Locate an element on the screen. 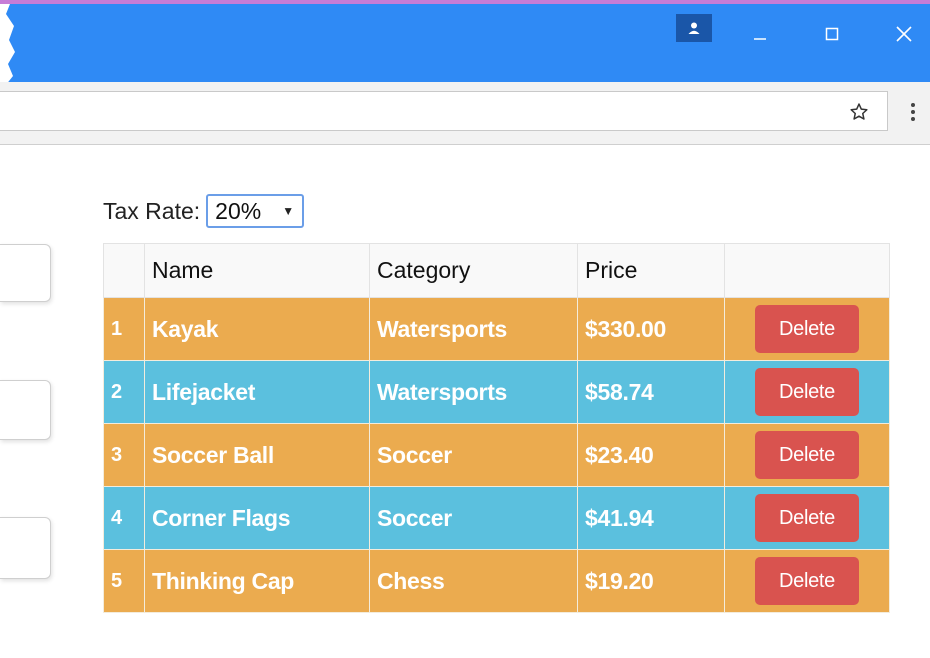  product-name: Corner Flags is located at coordinates (257, 518).